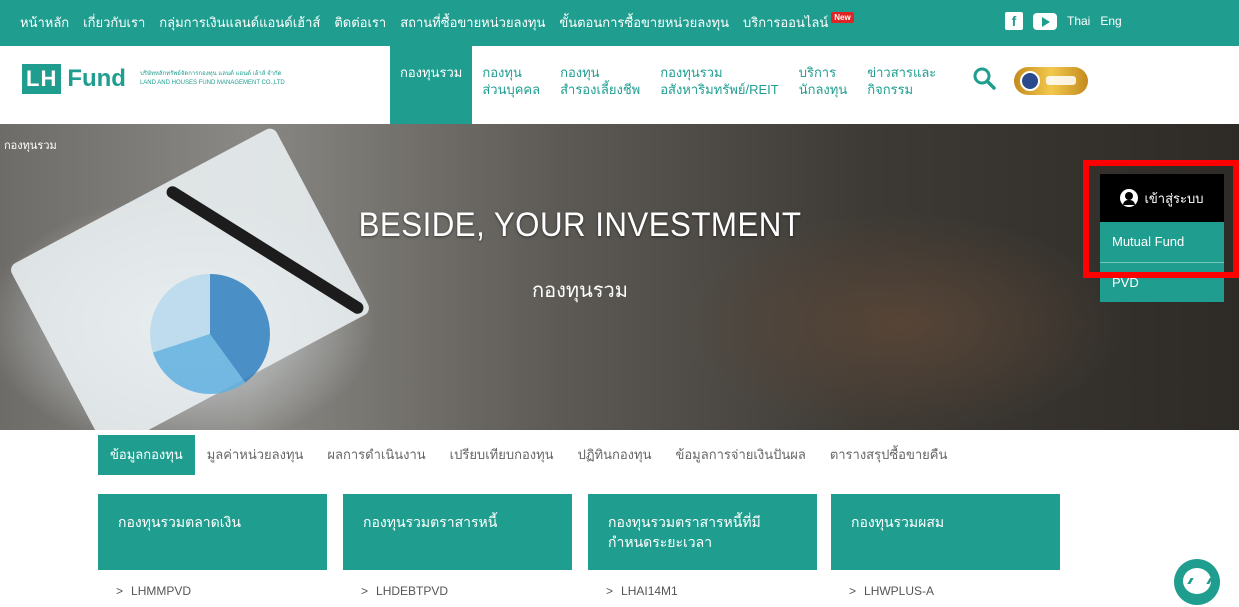 The width and height of the screenshot is (1239, 607). What do you see at coordinates (96, 78) in the screenshot?
I see `logo-fund: Fund` at bounding box center [96, 78].